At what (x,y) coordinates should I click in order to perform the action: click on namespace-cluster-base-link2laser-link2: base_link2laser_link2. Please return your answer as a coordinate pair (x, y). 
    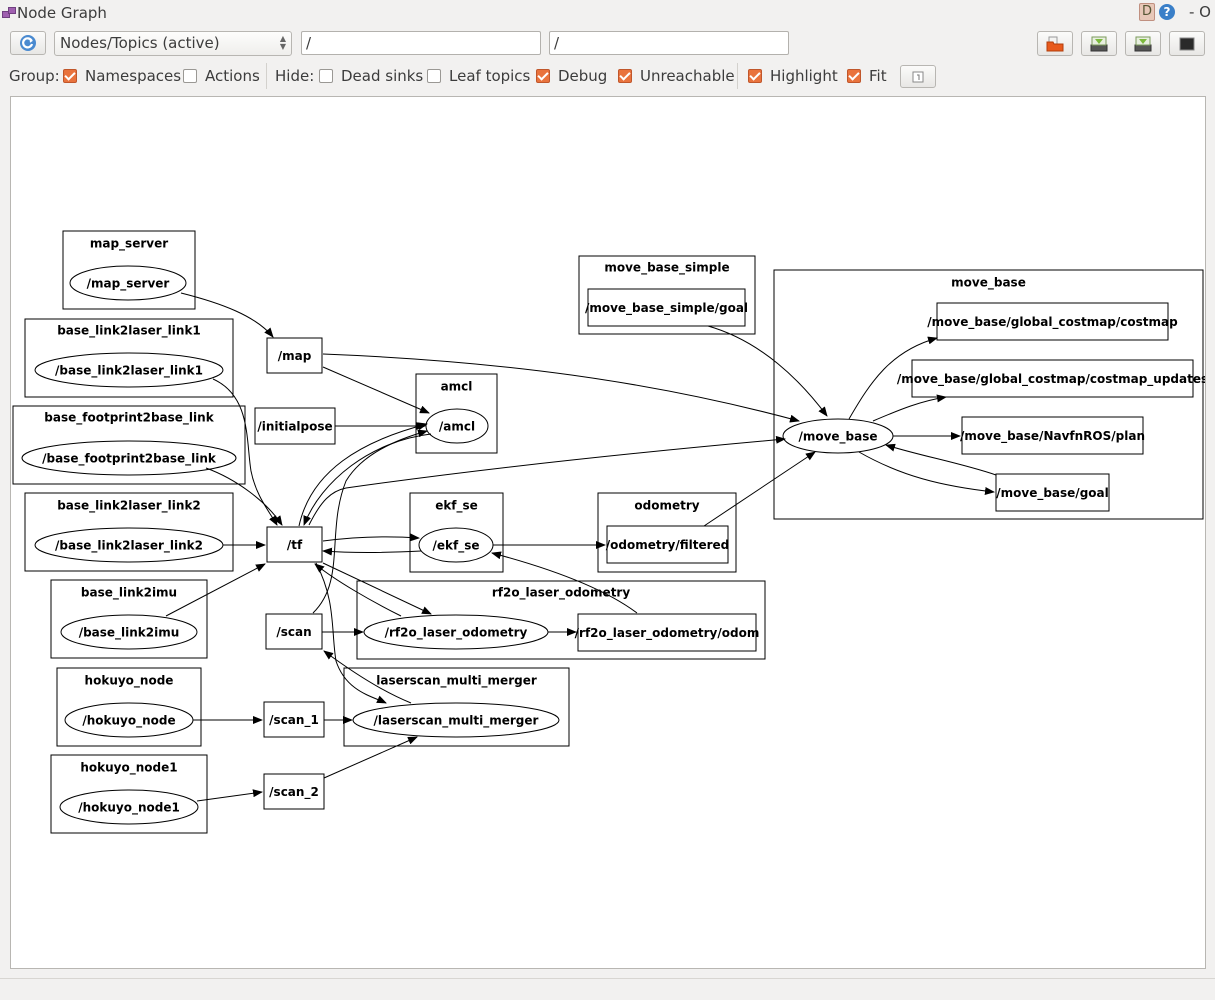
    Looking at the image, I should click on (129, 532).